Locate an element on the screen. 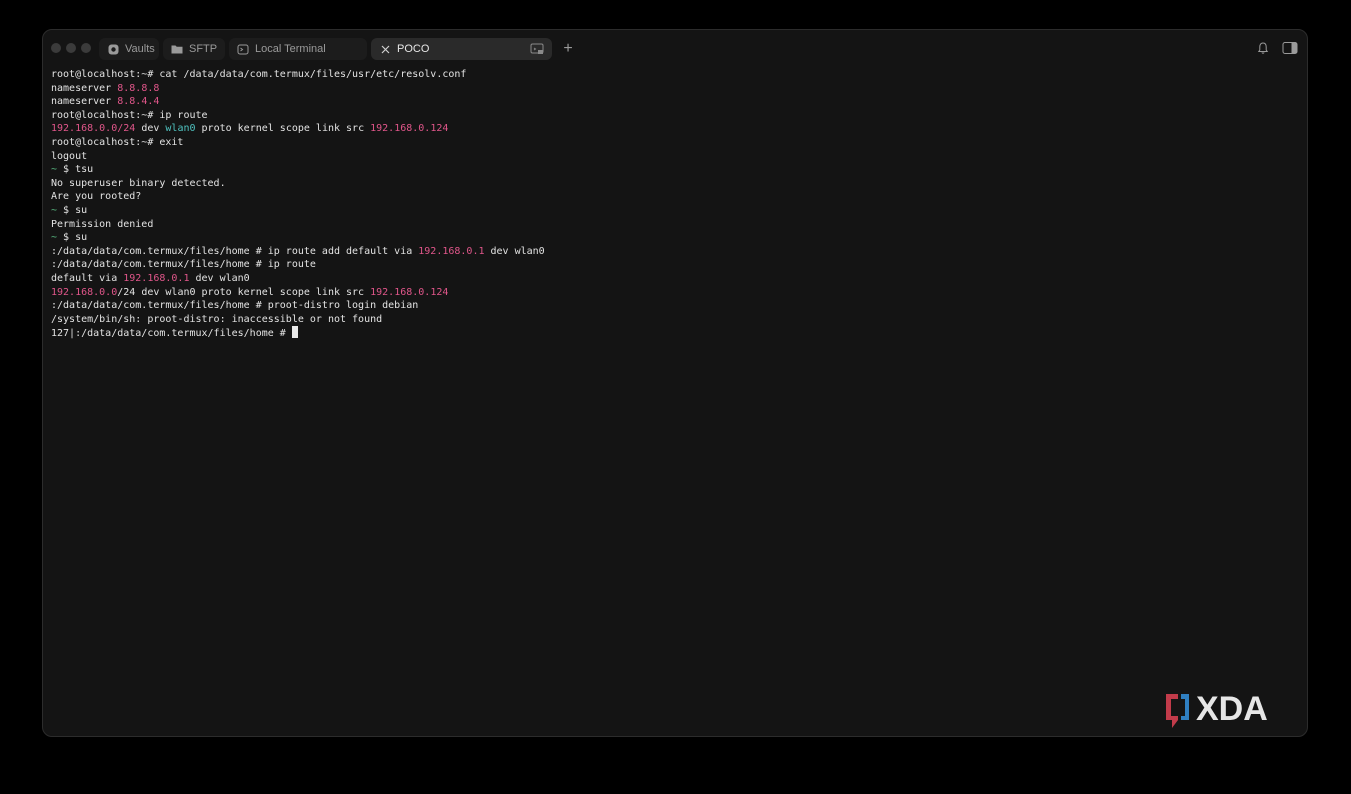 This screenshot has width=1351, height=794. tab-label: POCO is located at coordinates (413, 49).